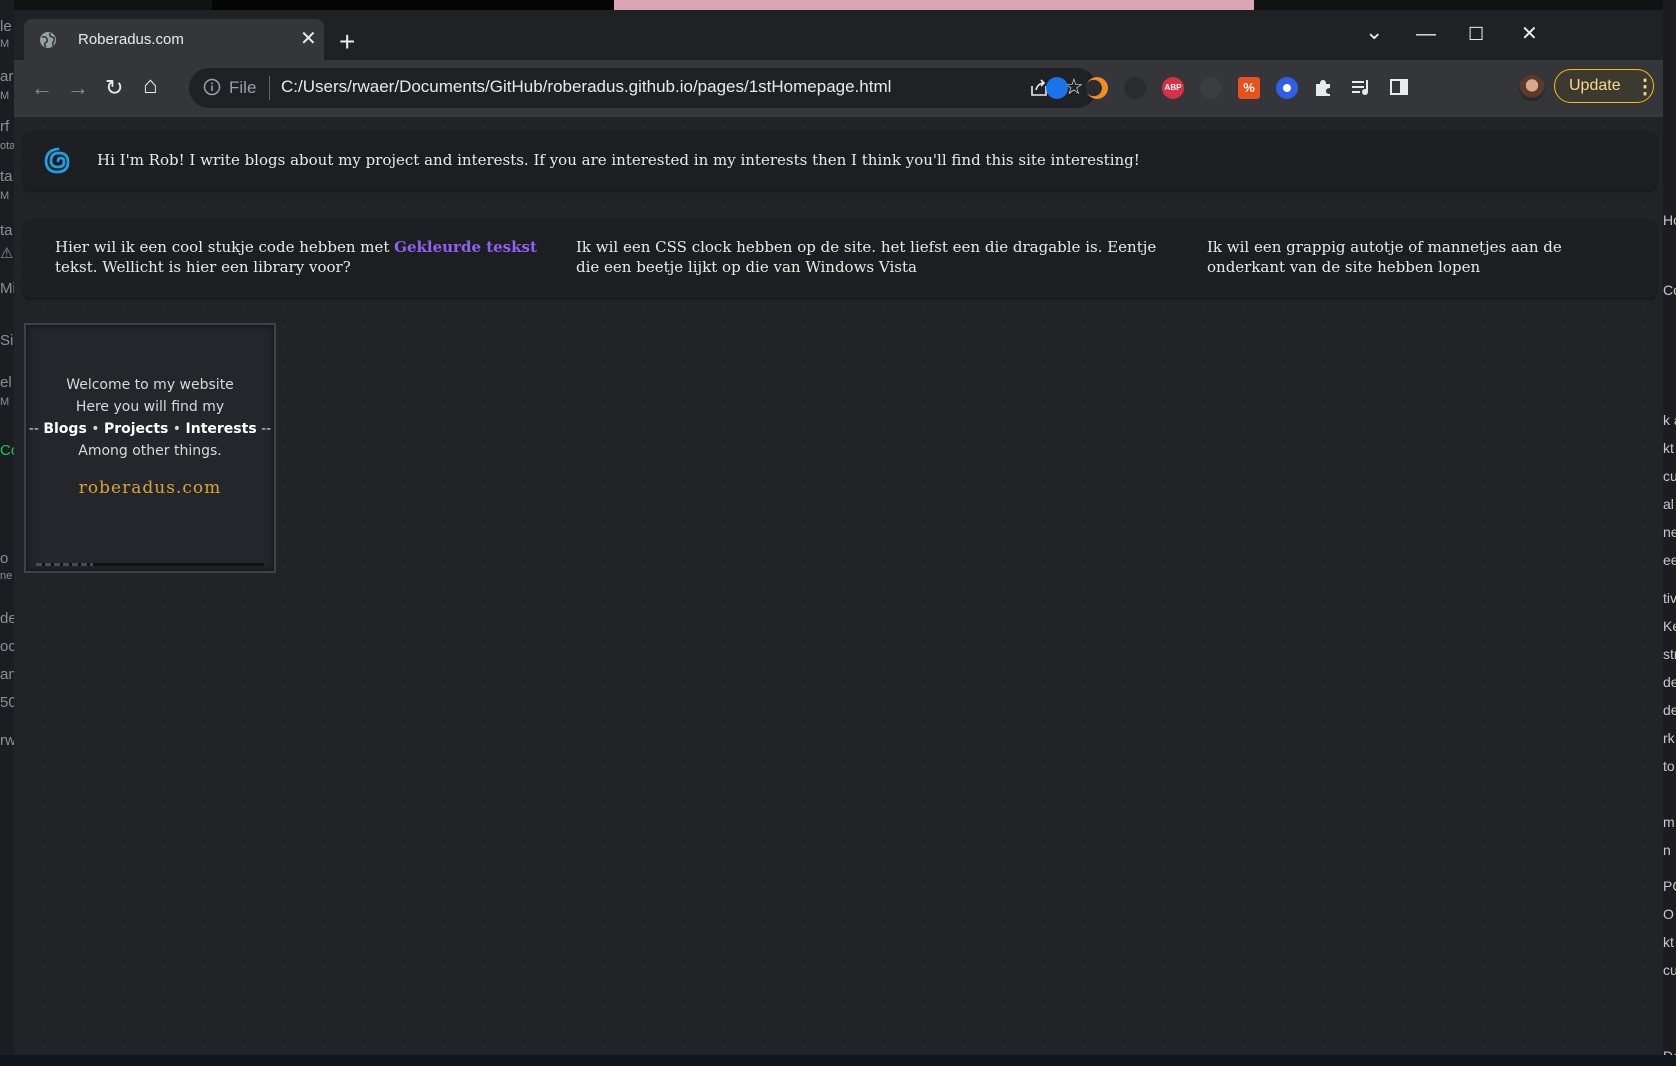 This screenshot has width=1676, height=1066. I want to click on background-text-fragment: 50, so click(7, 702).